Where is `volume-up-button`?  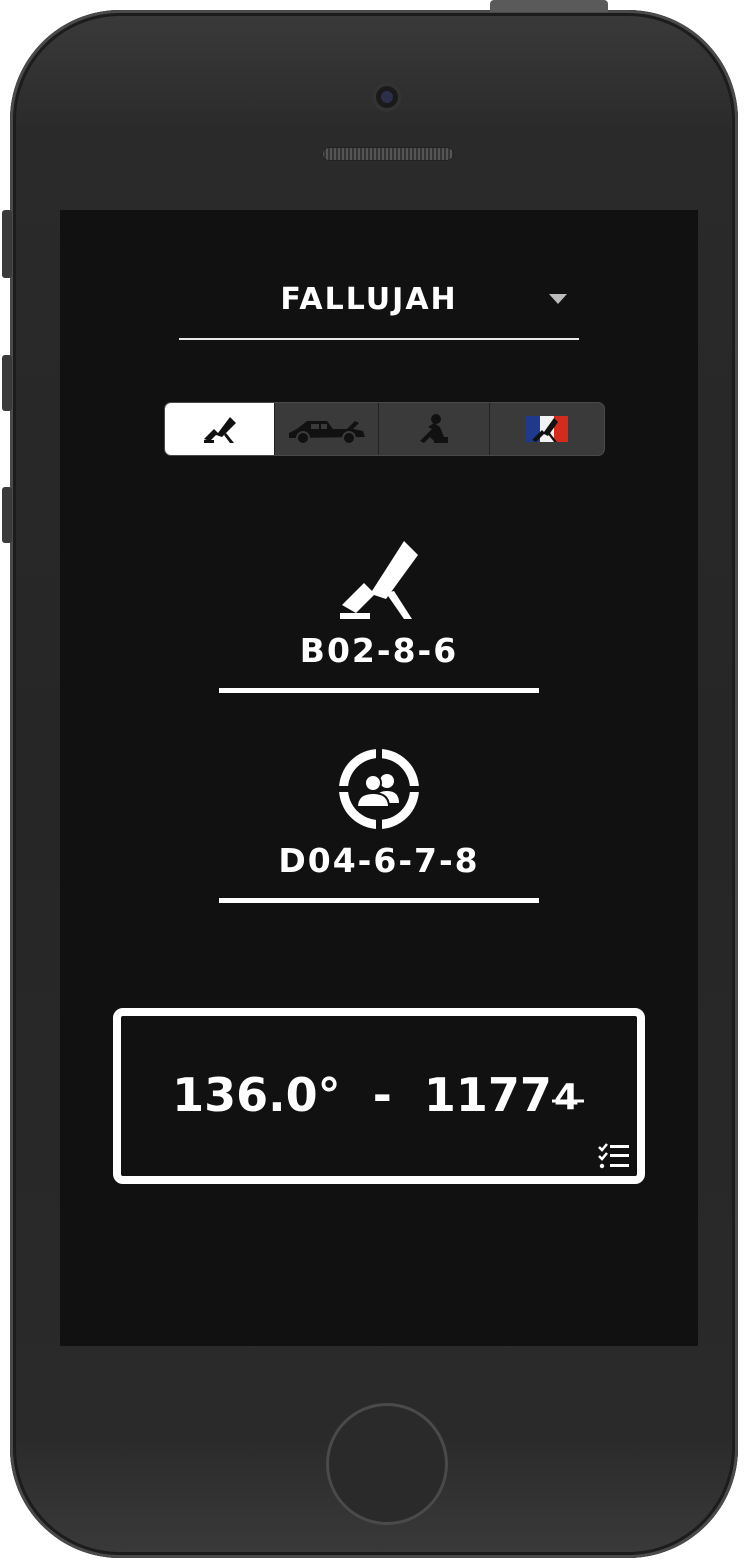 volume-up-button is located at coordinates (7, 383).